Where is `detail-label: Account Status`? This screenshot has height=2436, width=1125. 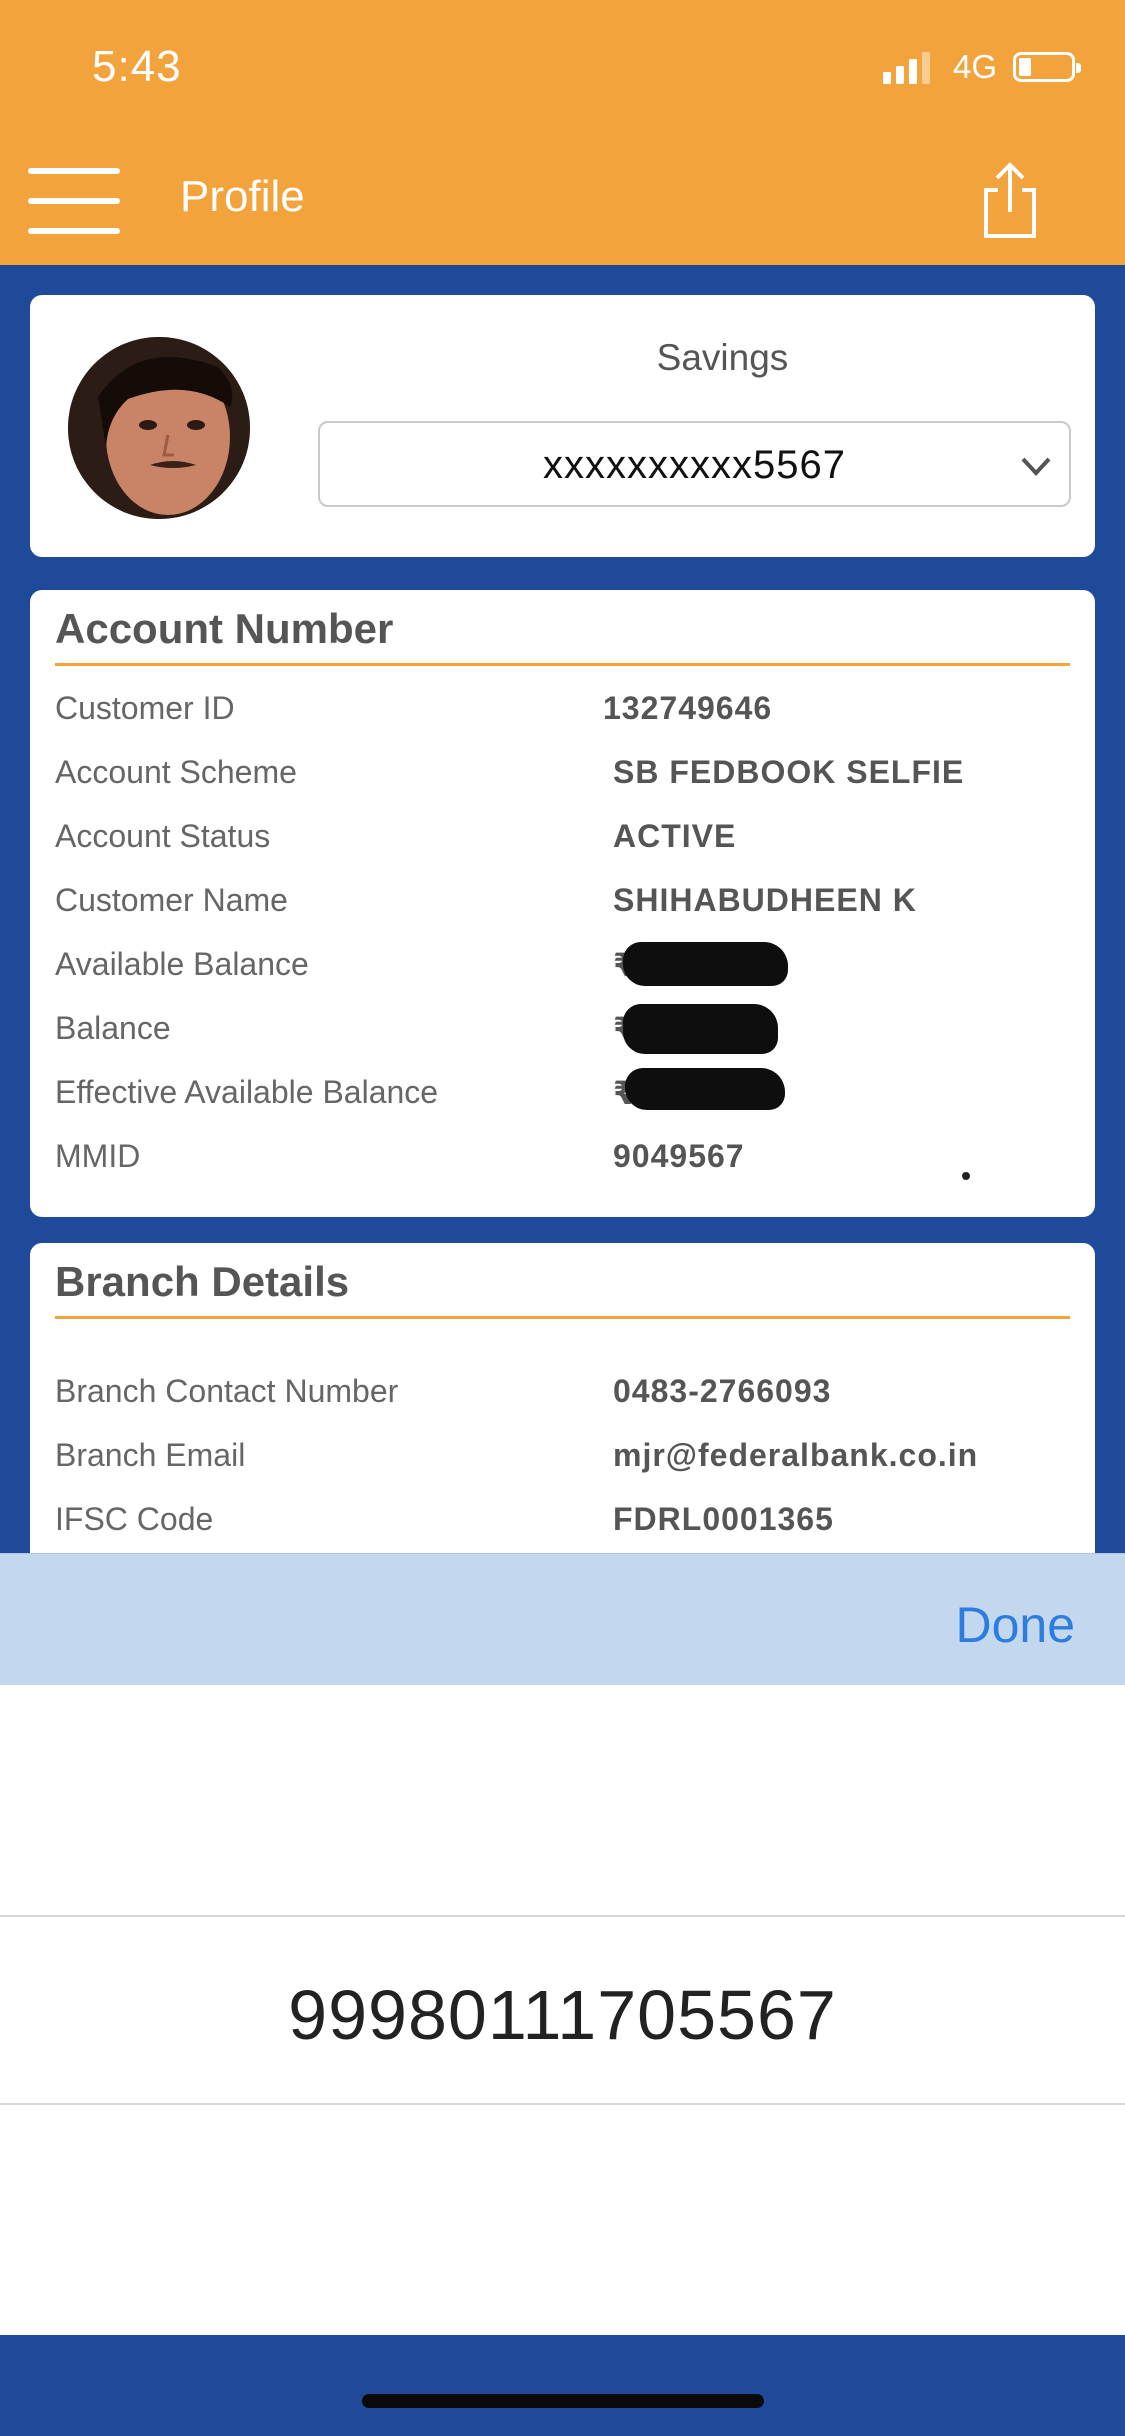
detail-label: Account Status is located at coordinates (163, 836).